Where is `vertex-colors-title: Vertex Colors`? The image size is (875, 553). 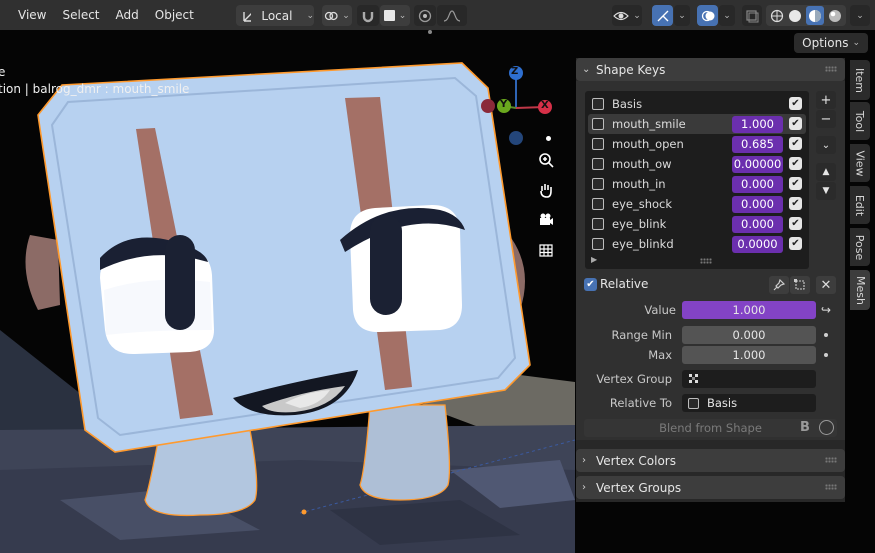 vertex-colors-title: Vertex Colors is located at coordinates (636, 460).